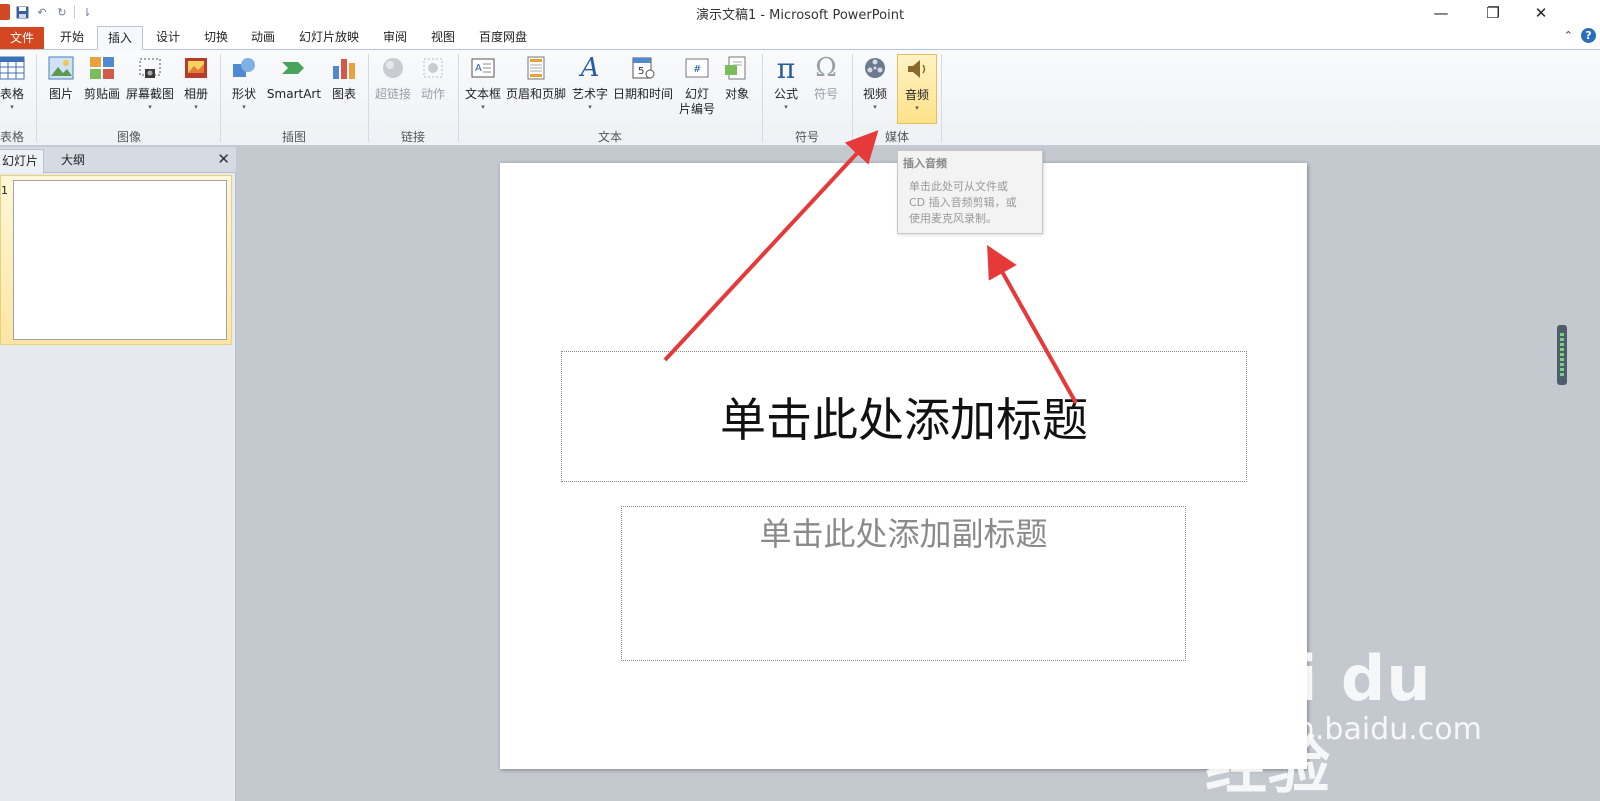 This screenshot has width=1600, height=801. Describe the element at coordinates (800, 15) in the screenshot. I see `window-title: 演示文稿1 - Microsoft PowerPoint` at that location.